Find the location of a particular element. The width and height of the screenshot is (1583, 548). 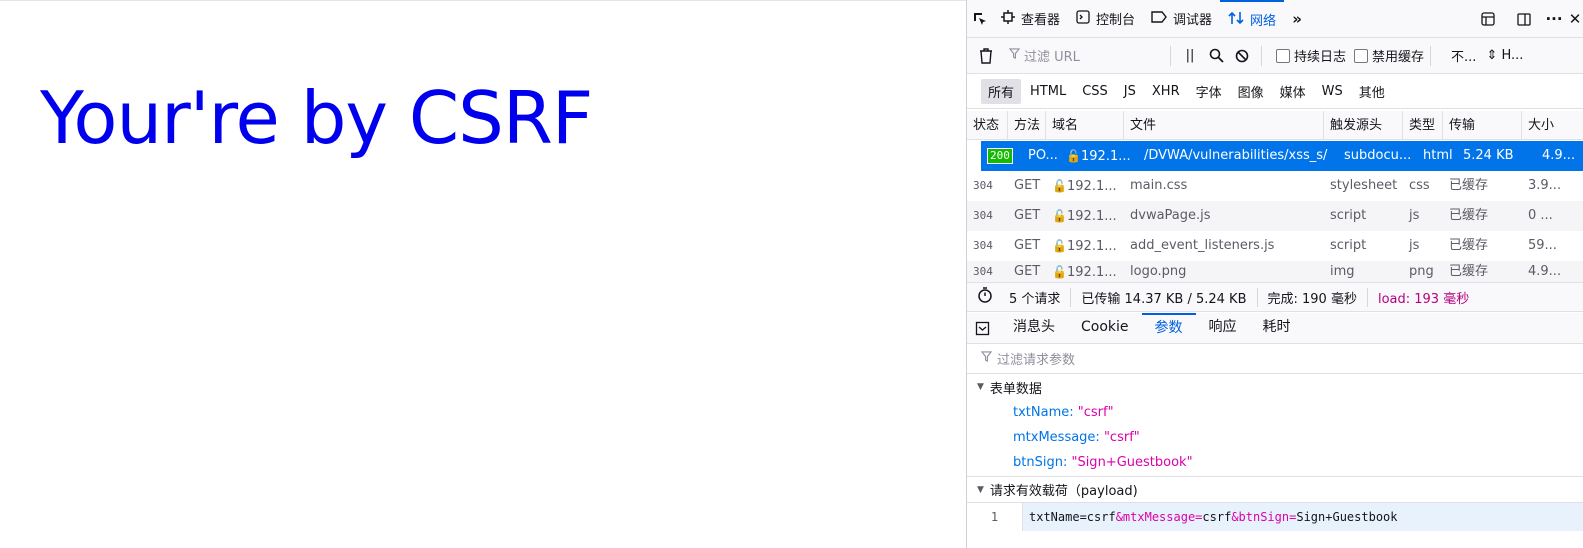

element-picker-icon is located at coordinates (980, 19).